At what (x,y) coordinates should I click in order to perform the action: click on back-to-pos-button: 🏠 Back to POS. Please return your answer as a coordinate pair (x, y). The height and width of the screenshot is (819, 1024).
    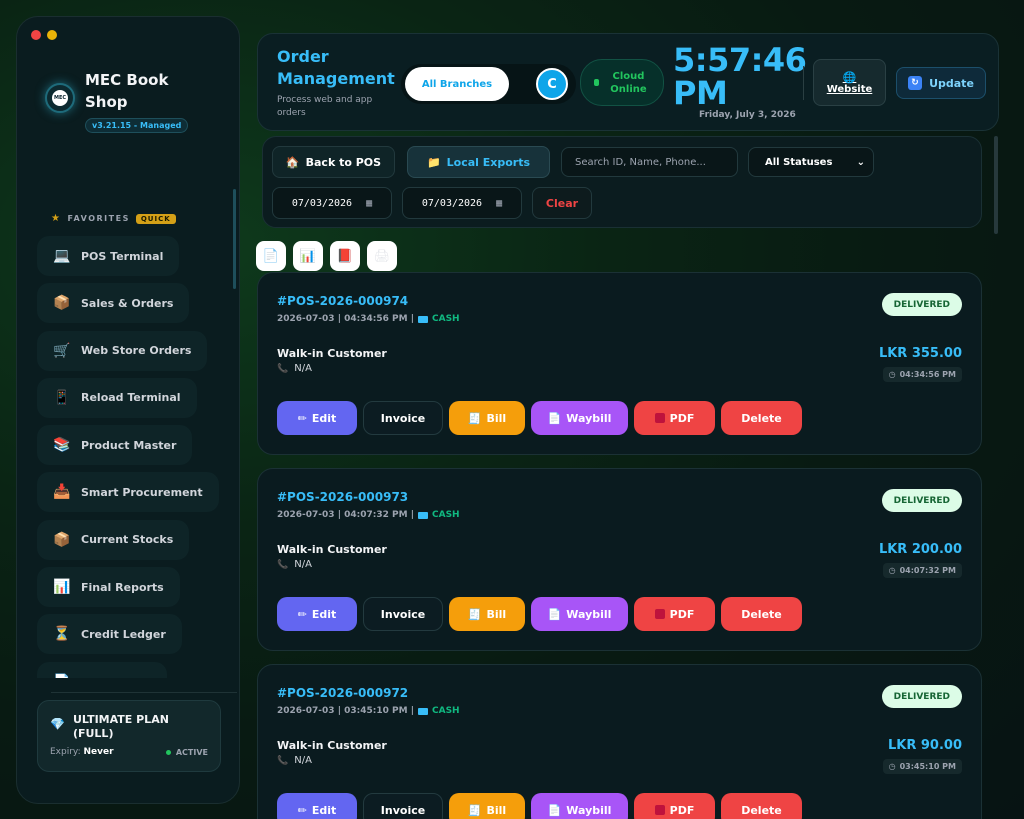
    Looking at the image, I should click on (333, 162).